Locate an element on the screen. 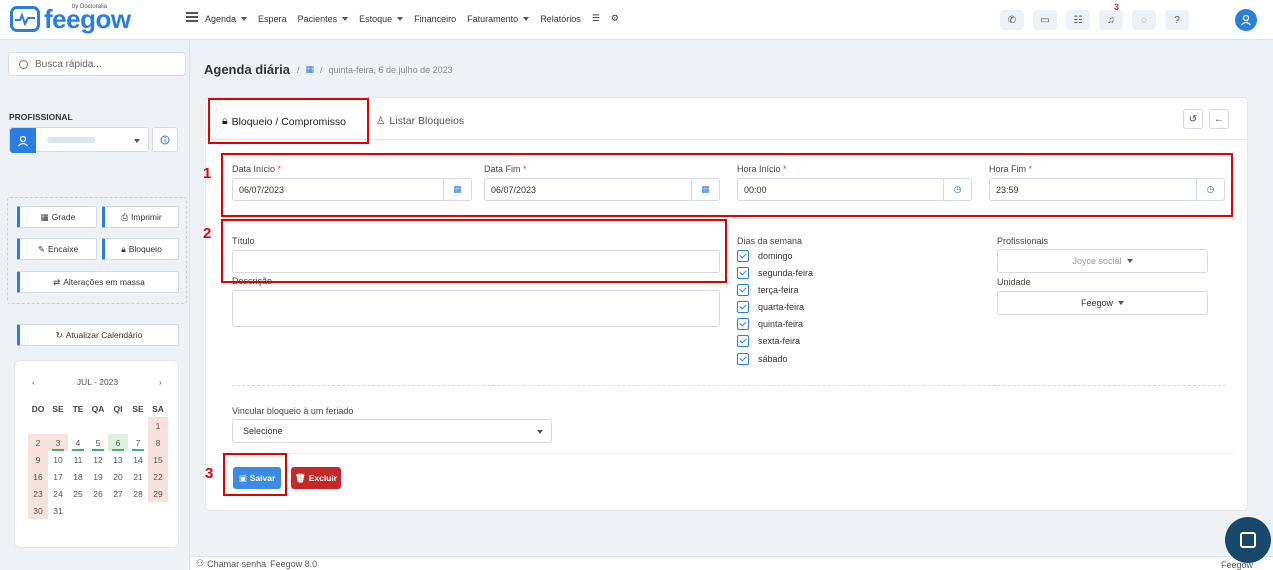 Image resolution: width=1273 pixels, height=570 pixels. calendar-day: 12 is located at coordinates (98, 459).